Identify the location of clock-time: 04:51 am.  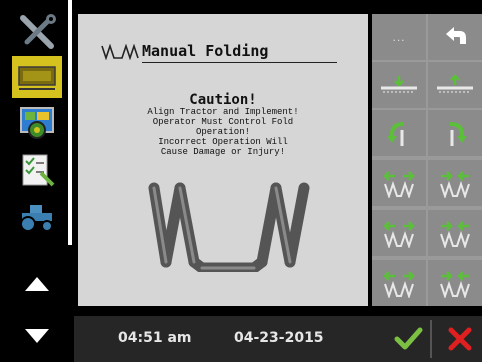
(155, 338).